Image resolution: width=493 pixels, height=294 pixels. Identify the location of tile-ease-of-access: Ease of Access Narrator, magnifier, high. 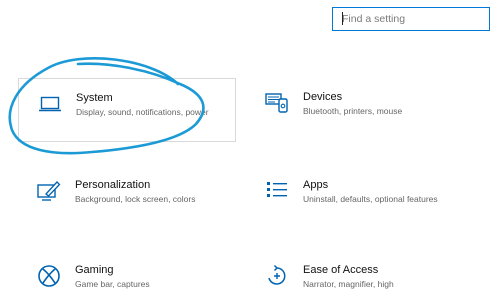
(372, 278).